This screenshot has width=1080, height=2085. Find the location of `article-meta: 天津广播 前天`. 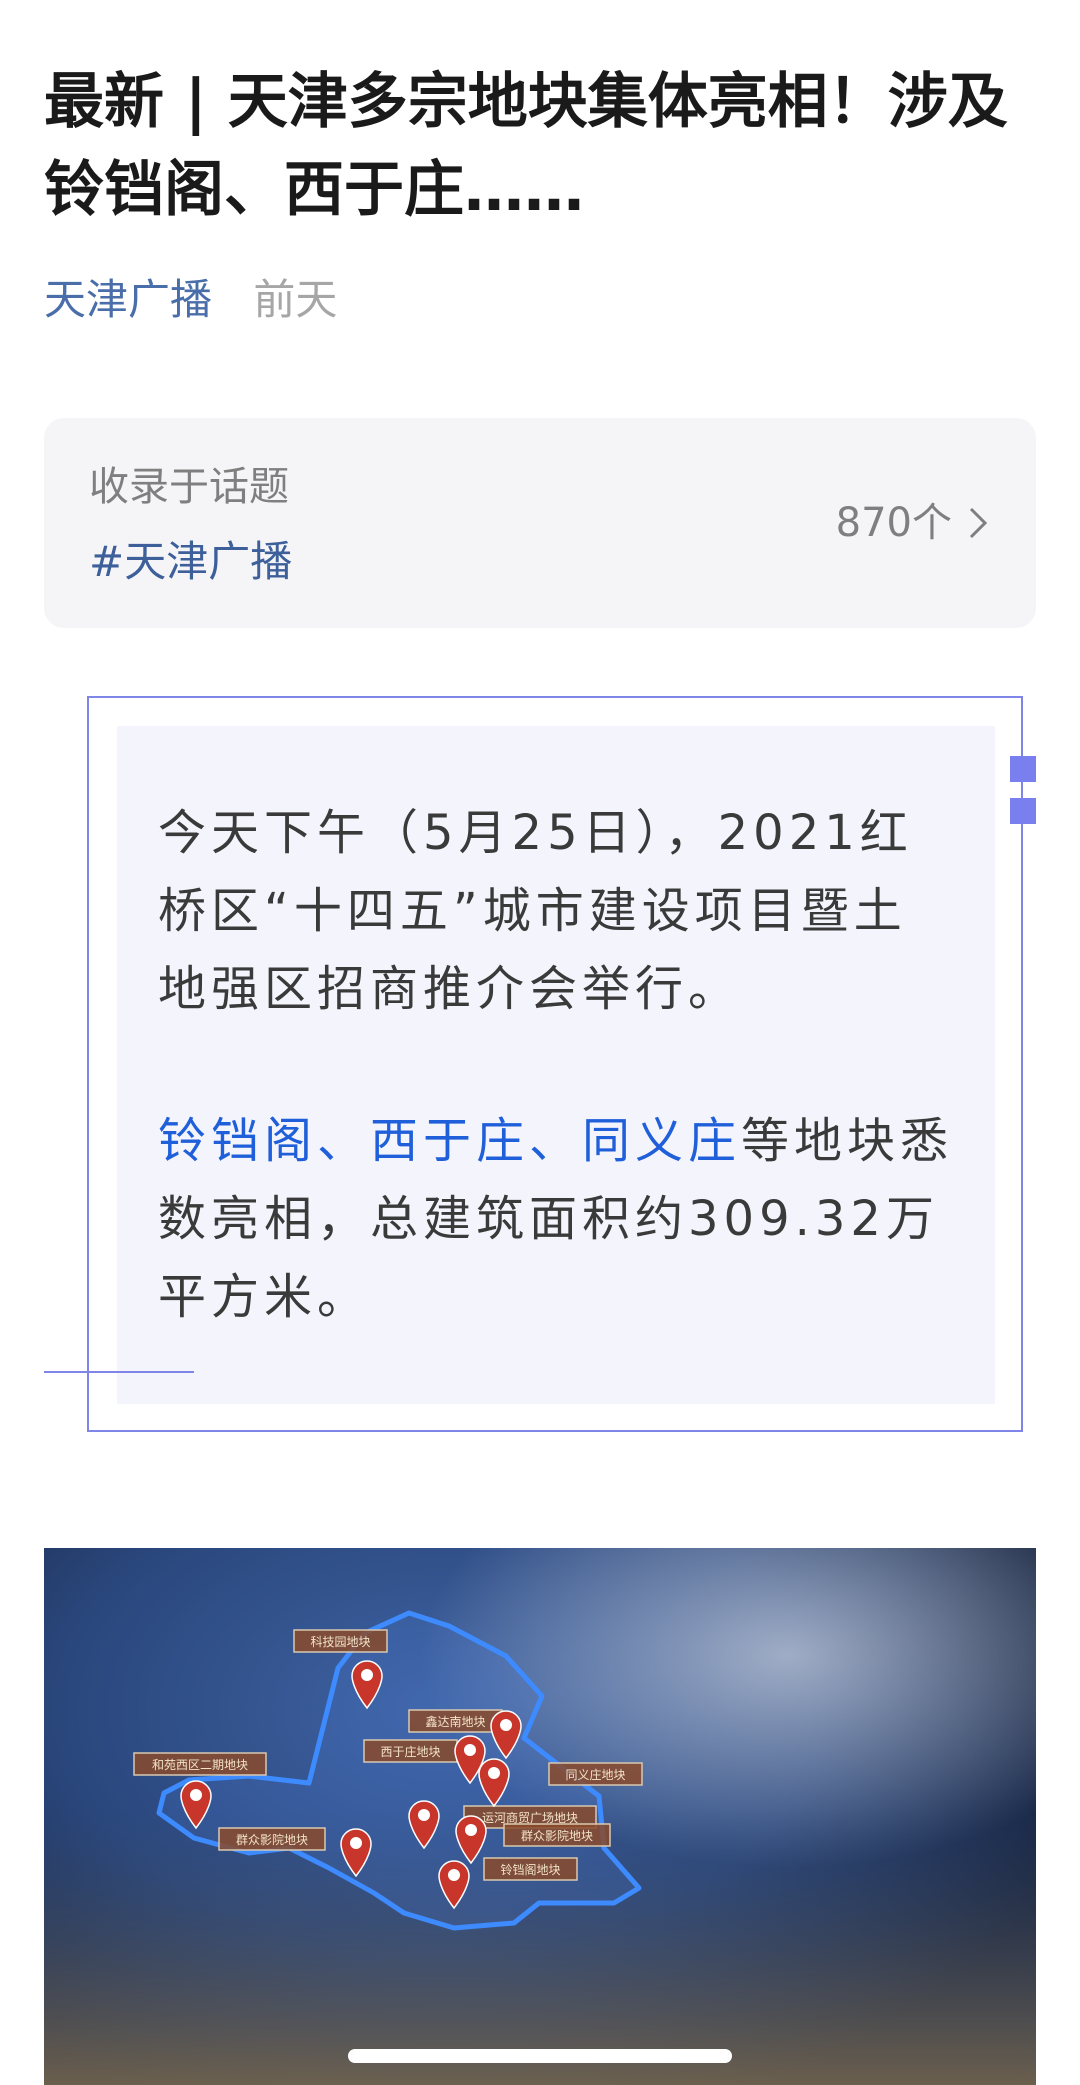

article-meta: 天津广播 前天 is located at coordinates (190, 300).